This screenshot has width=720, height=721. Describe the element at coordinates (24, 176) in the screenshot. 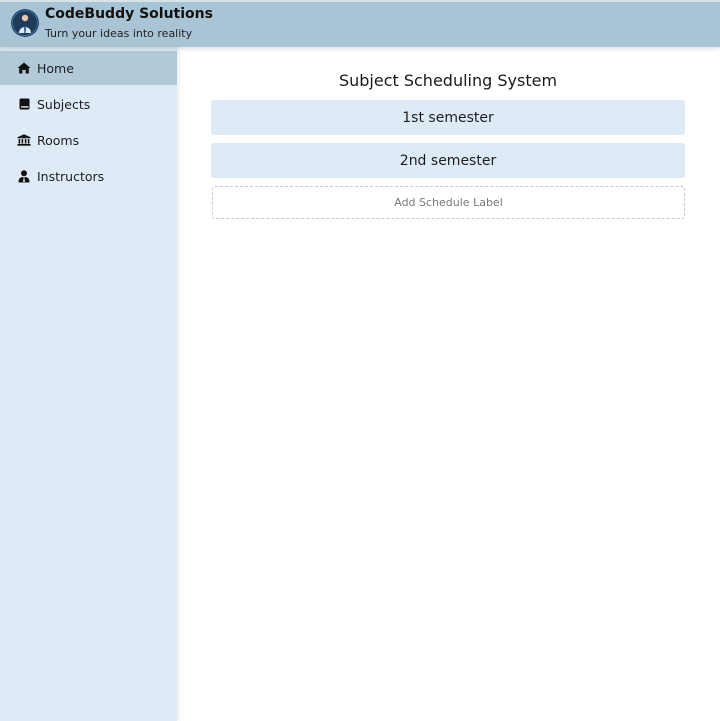

I see `user-tie-icon` at that location.